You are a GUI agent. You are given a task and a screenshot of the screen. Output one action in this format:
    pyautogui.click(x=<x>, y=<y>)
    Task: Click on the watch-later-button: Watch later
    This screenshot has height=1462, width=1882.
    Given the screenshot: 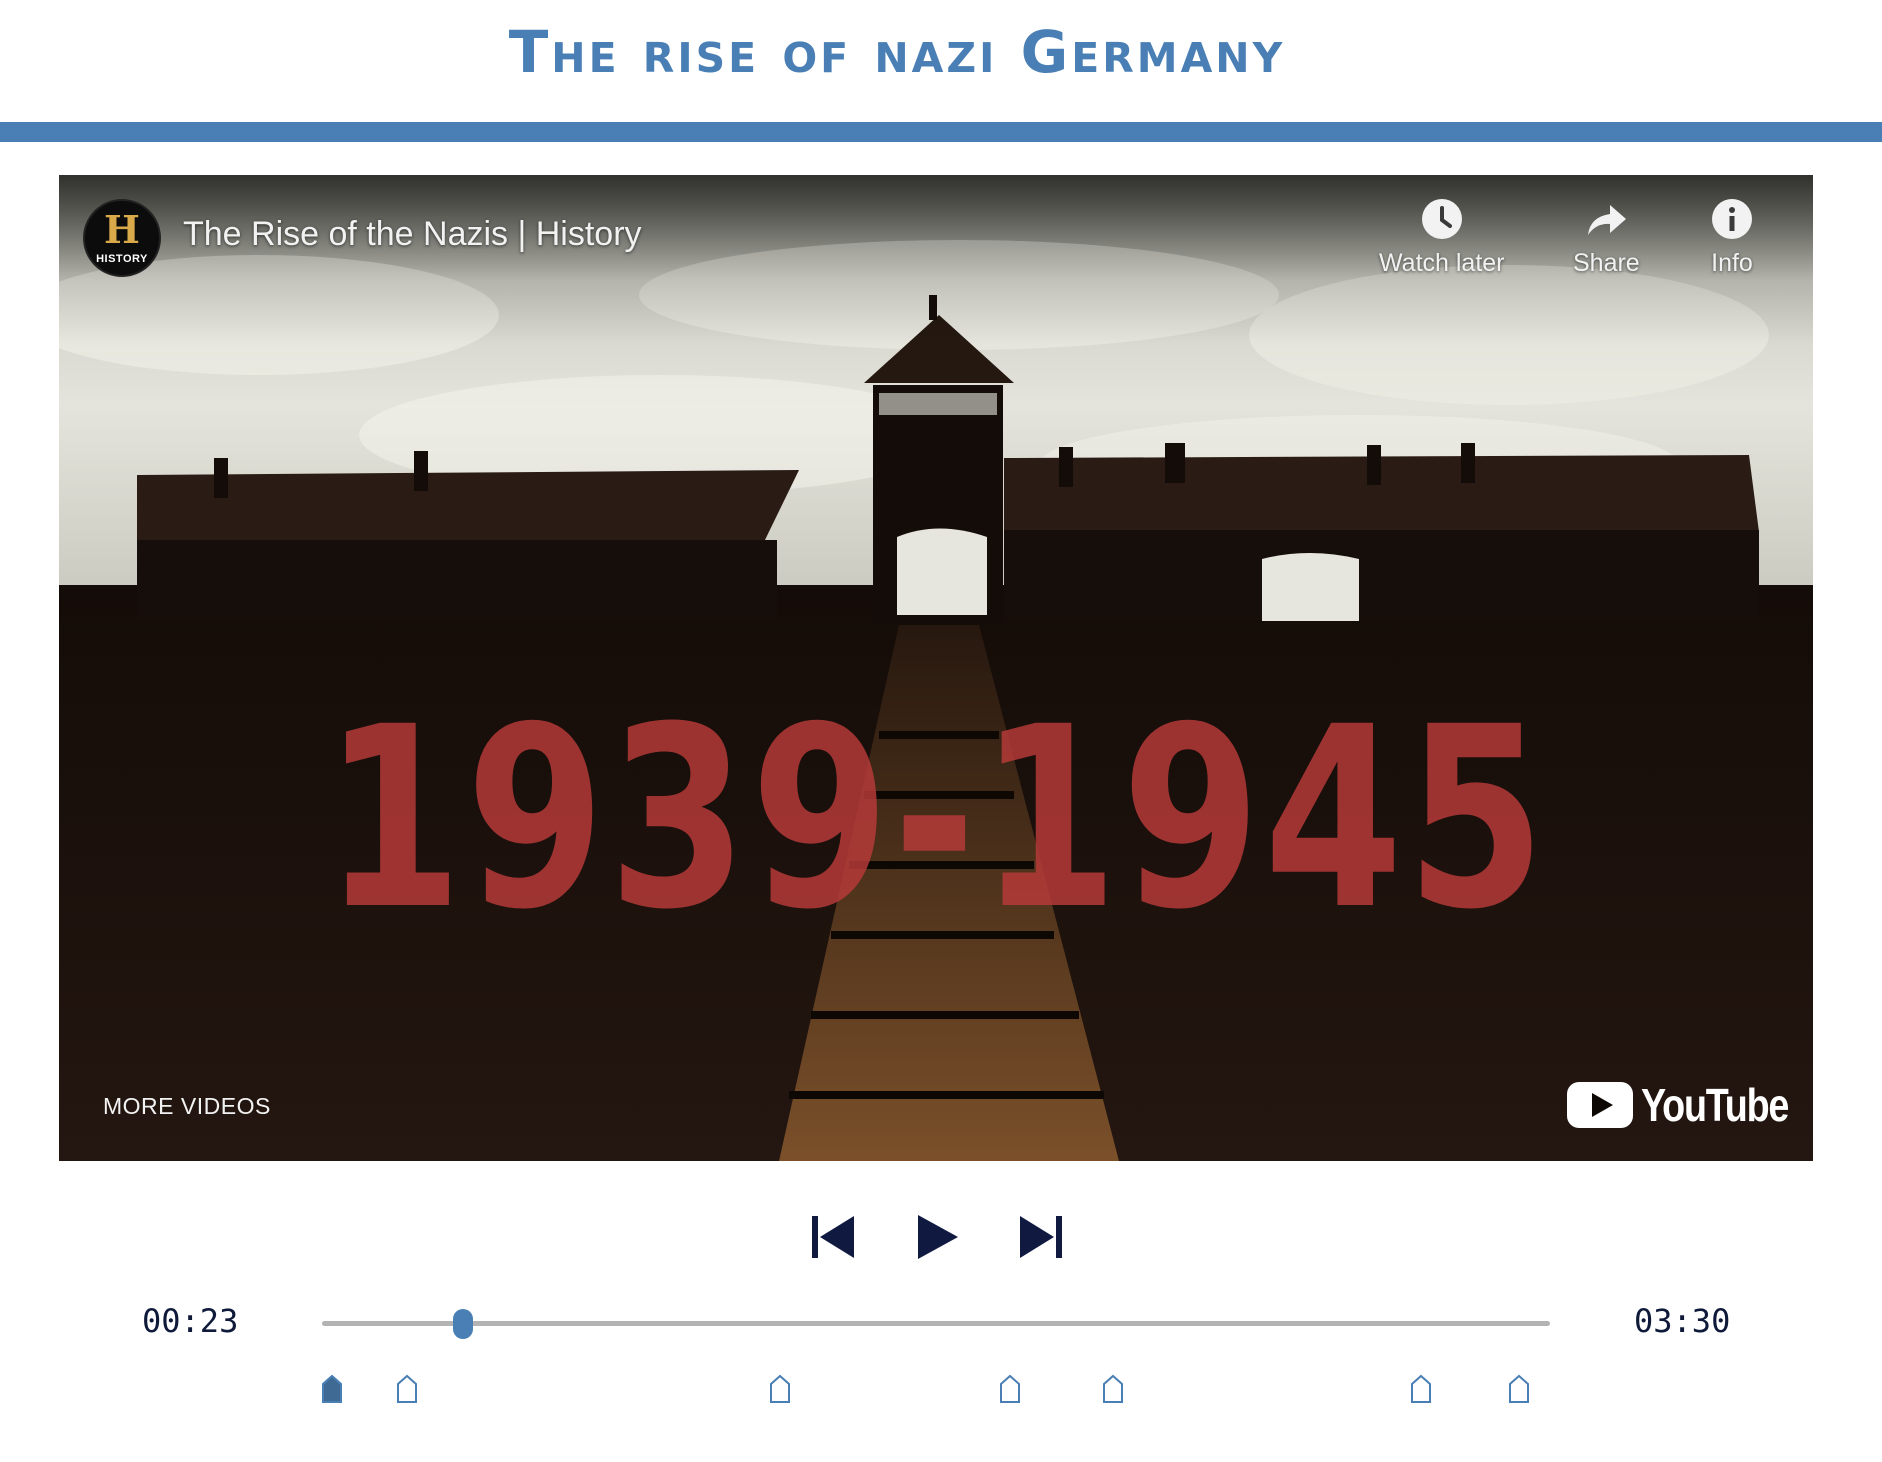 What is the action you would take?
    pyautogui.click(x=1442, y=237)
    